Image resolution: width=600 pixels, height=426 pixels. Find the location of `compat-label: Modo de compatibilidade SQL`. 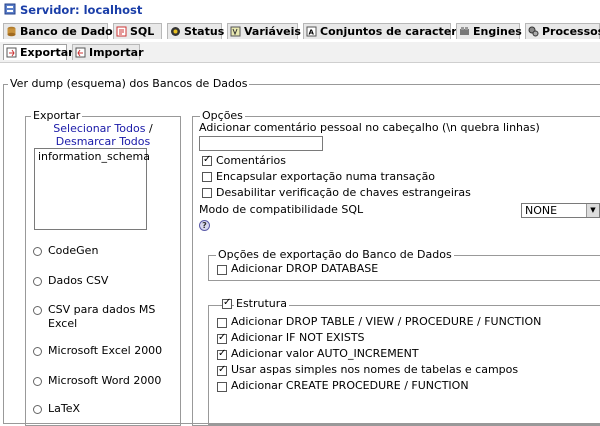

compat-label: Modo de compatibilidade SQL is located at coordinates (281, 209).